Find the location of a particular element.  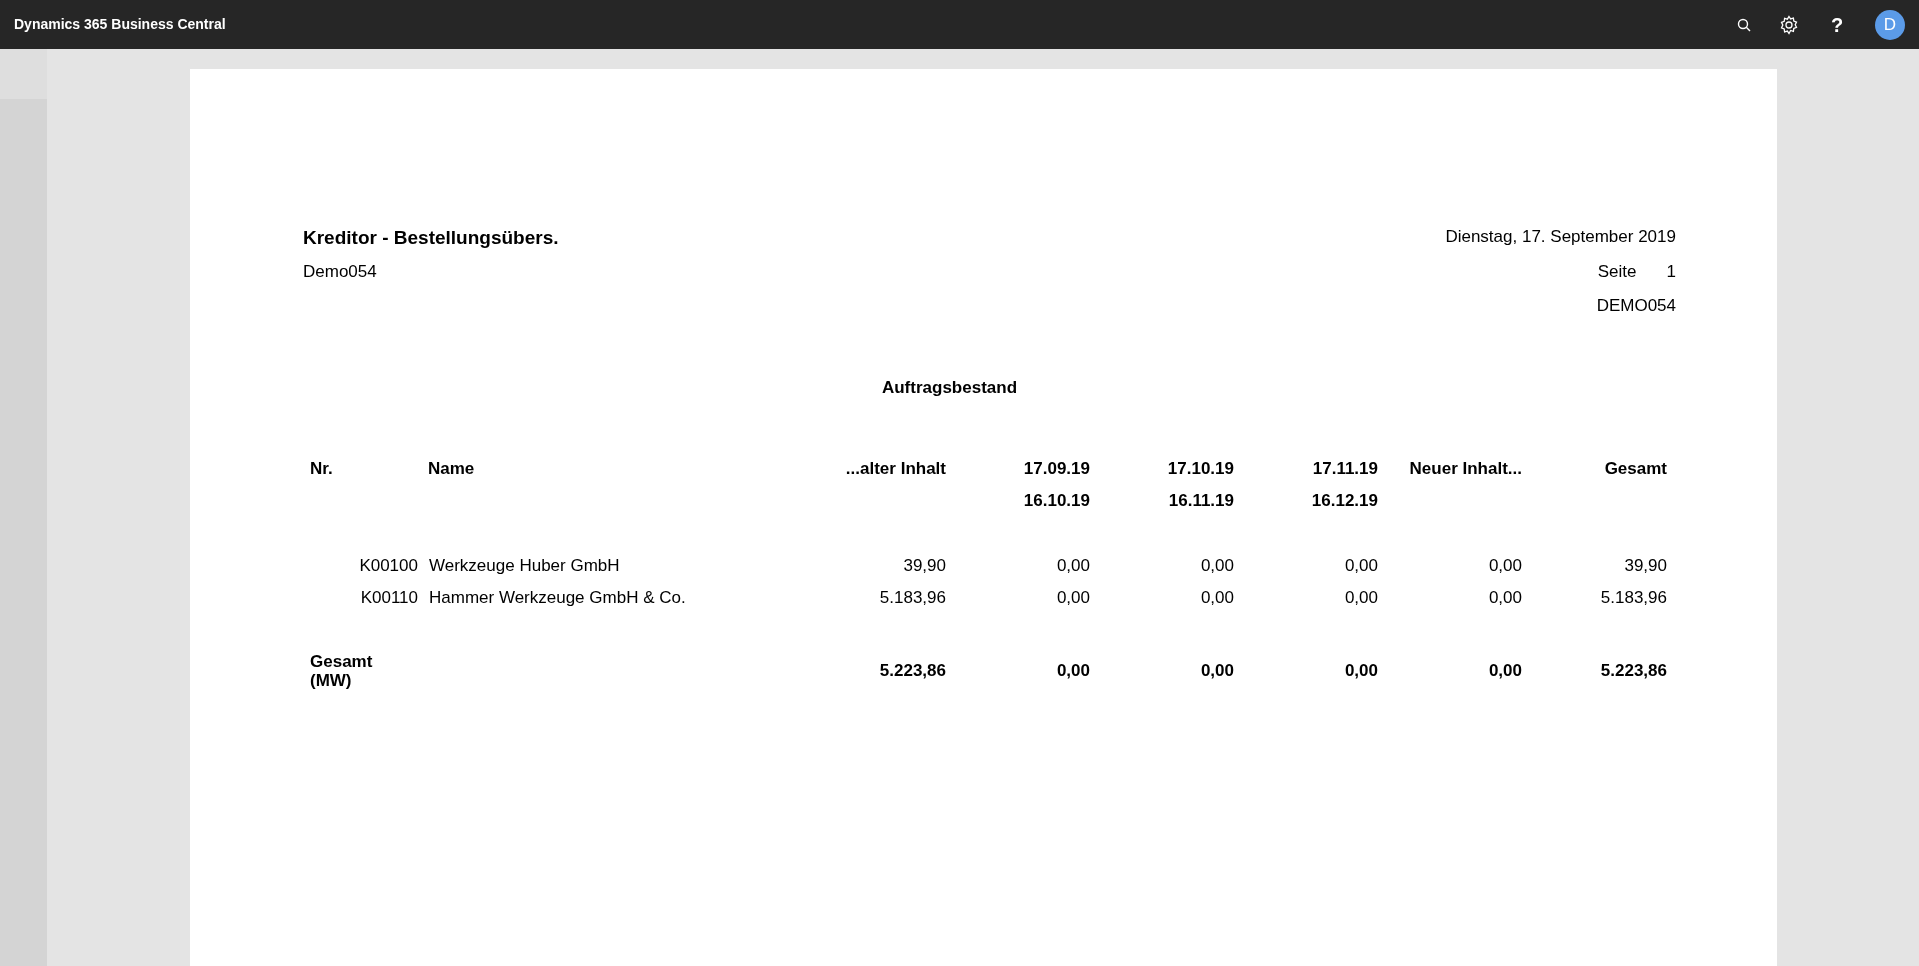

settings-icon is located at coordinates (1789, 24).